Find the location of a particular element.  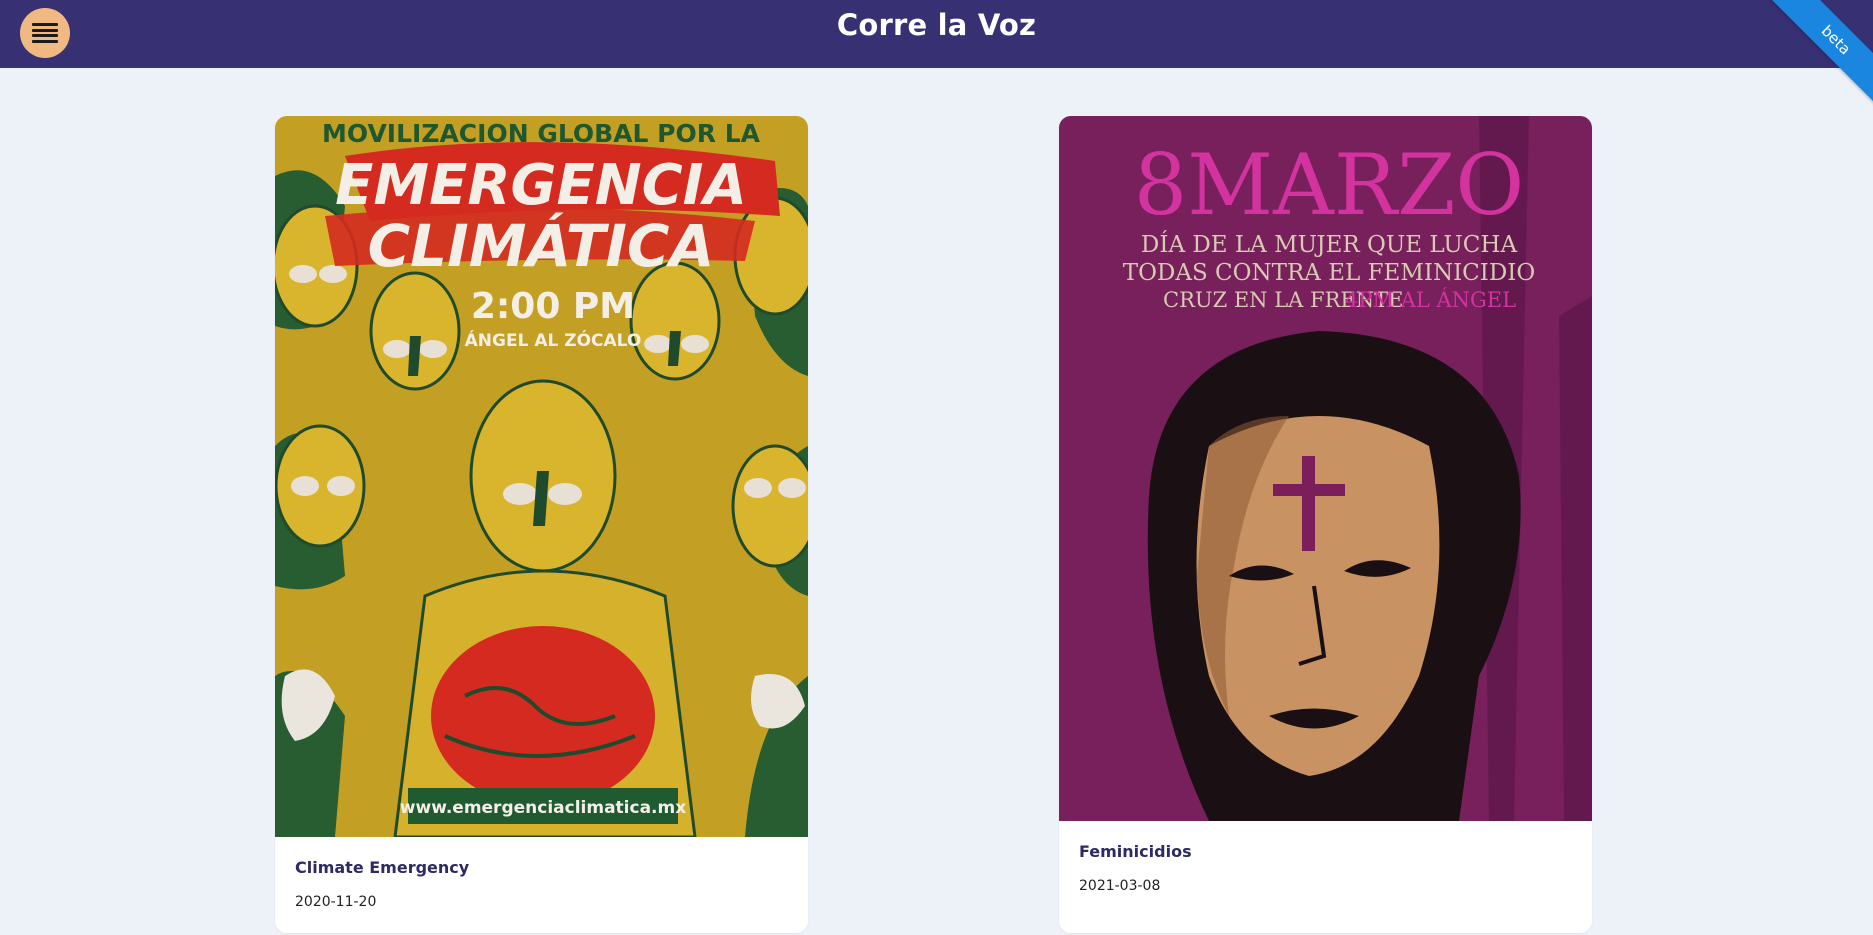

poster-line-1: DÍA DE LA MUJER QUE LUCHA is located at coordinates (1329, 244).